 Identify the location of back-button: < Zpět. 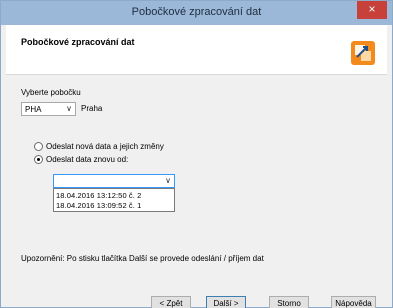
(171, 302).